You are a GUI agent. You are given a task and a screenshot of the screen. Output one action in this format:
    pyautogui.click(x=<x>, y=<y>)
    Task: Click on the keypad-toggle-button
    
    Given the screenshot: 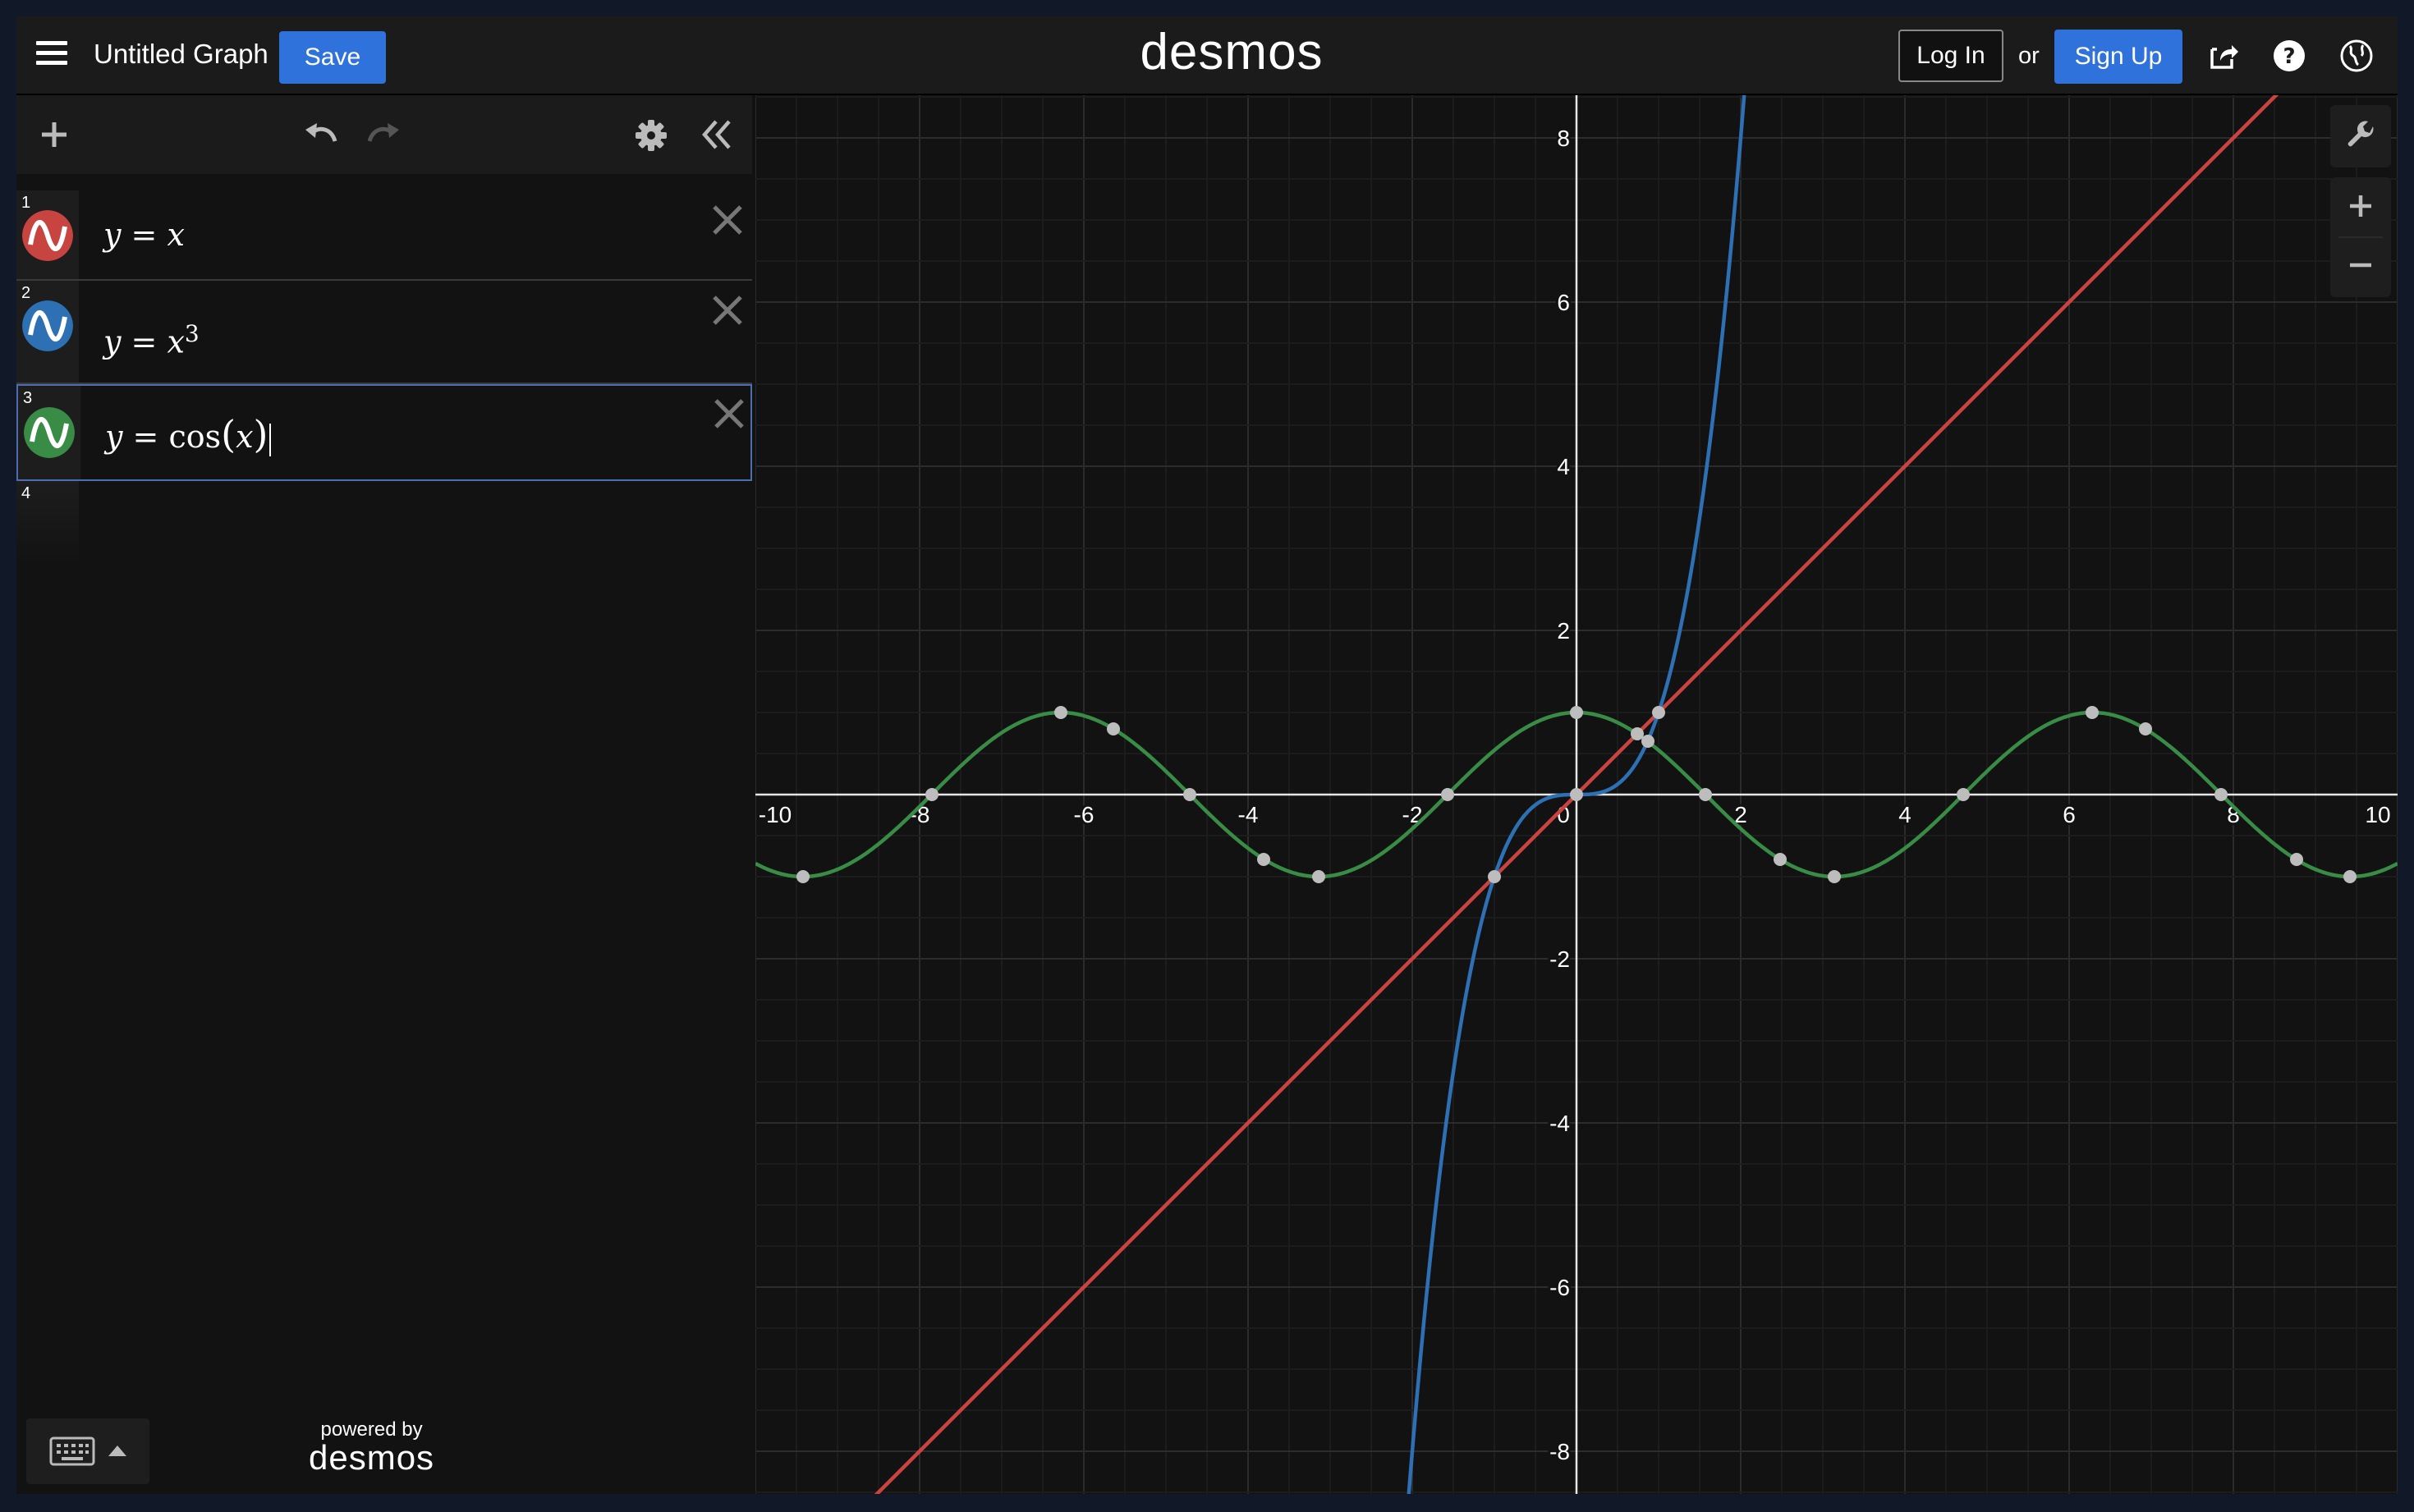 What is the action you would take?
    pyautogui.click(x=88, y=1451)
    